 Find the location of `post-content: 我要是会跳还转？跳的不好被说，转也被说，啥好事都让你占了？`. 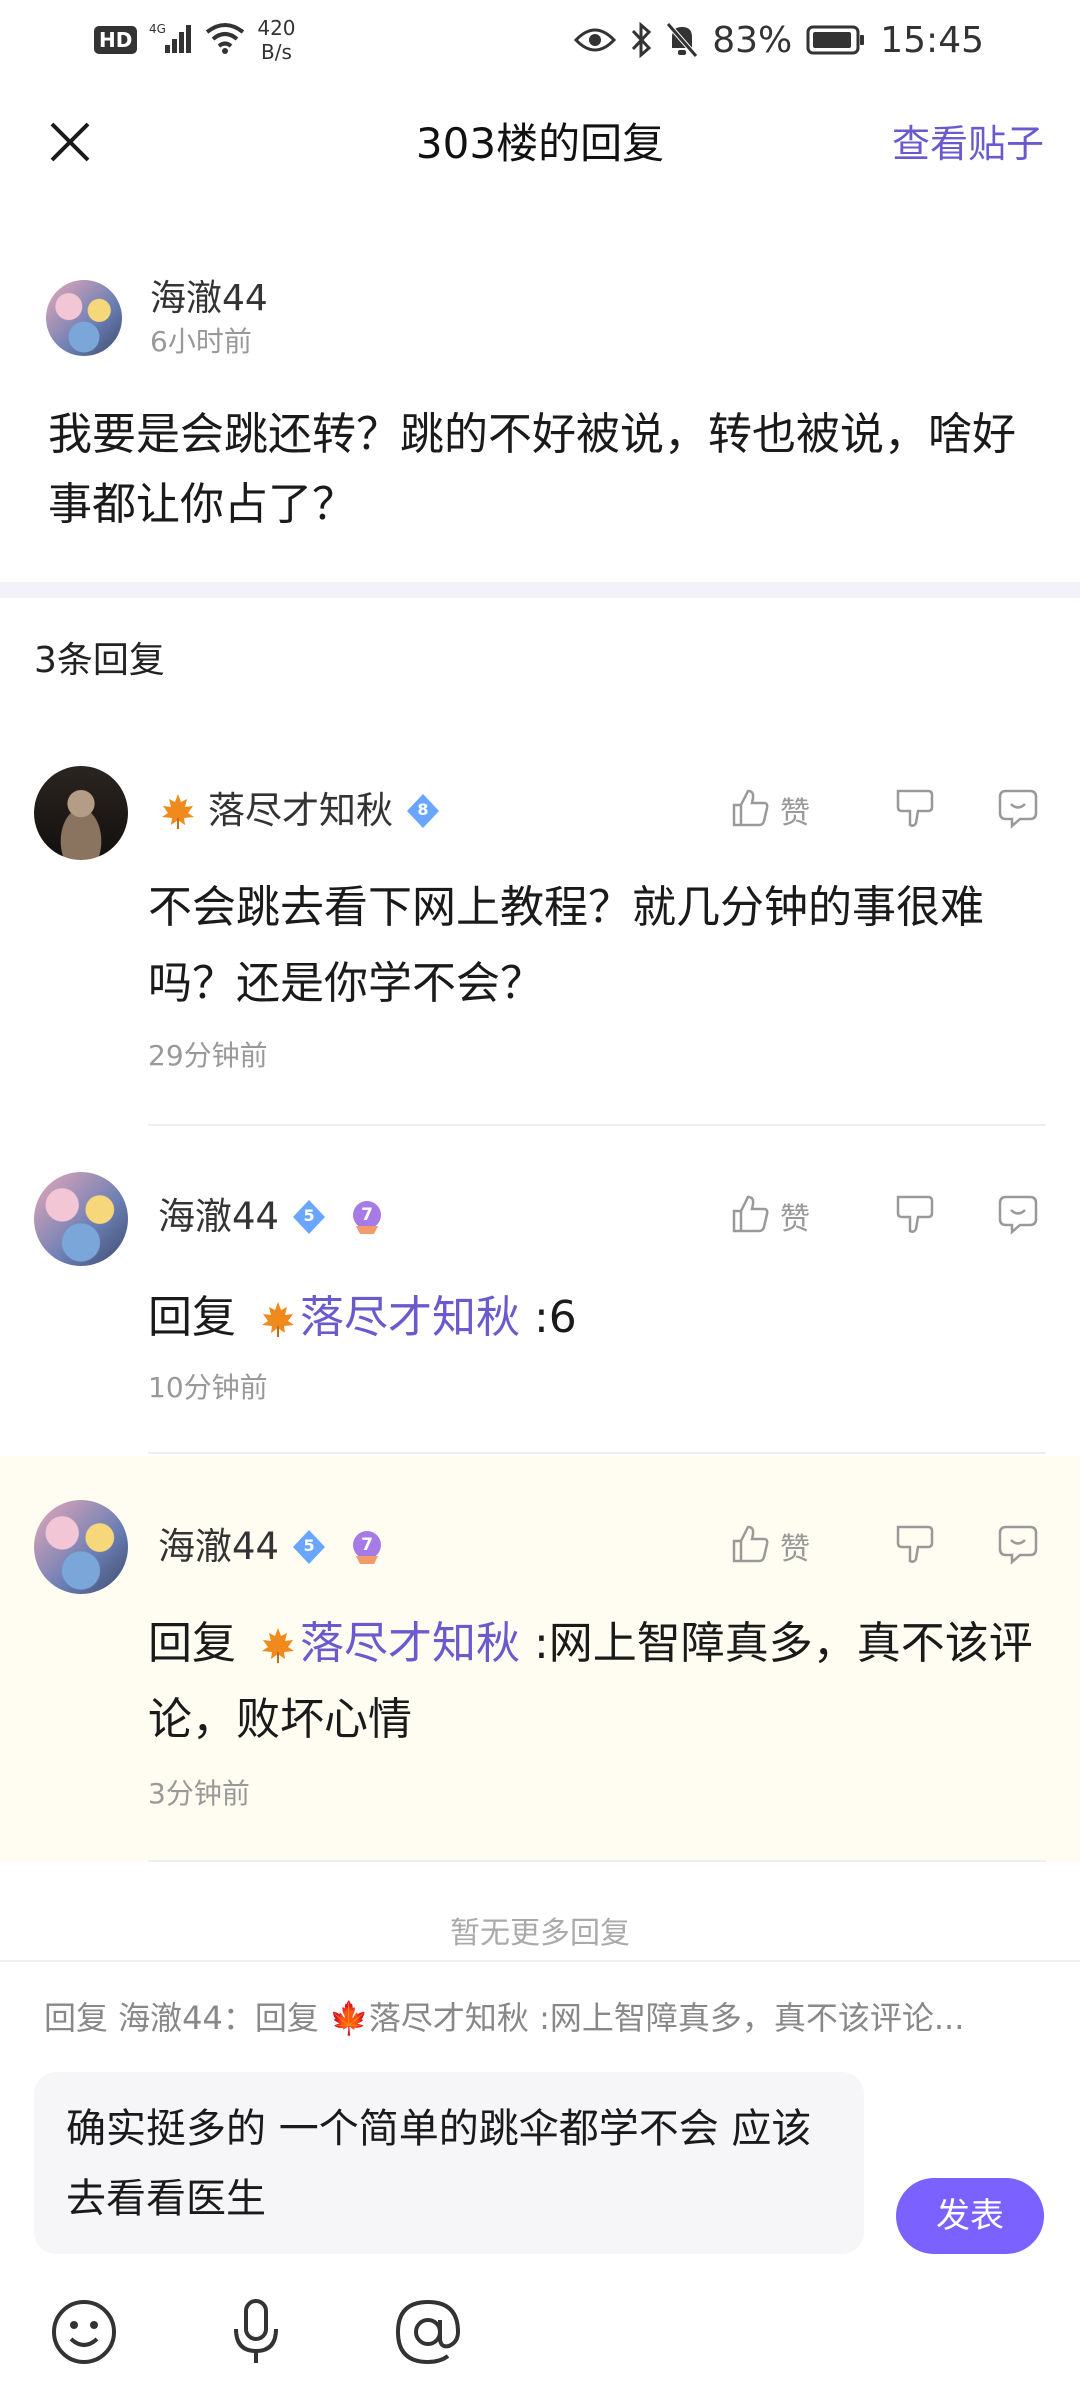

post-content: 我要是会跳还转？跳的不好被说，转也被说，啥好事都让你占了？ is located at coordinates (532, 469).